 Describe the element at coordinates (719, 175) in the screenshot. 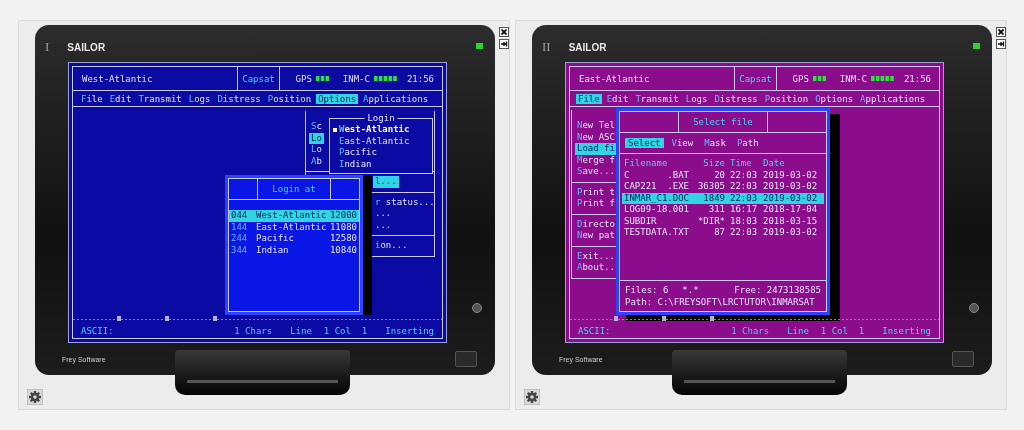

I see `table-cell-text: 20` at that location.